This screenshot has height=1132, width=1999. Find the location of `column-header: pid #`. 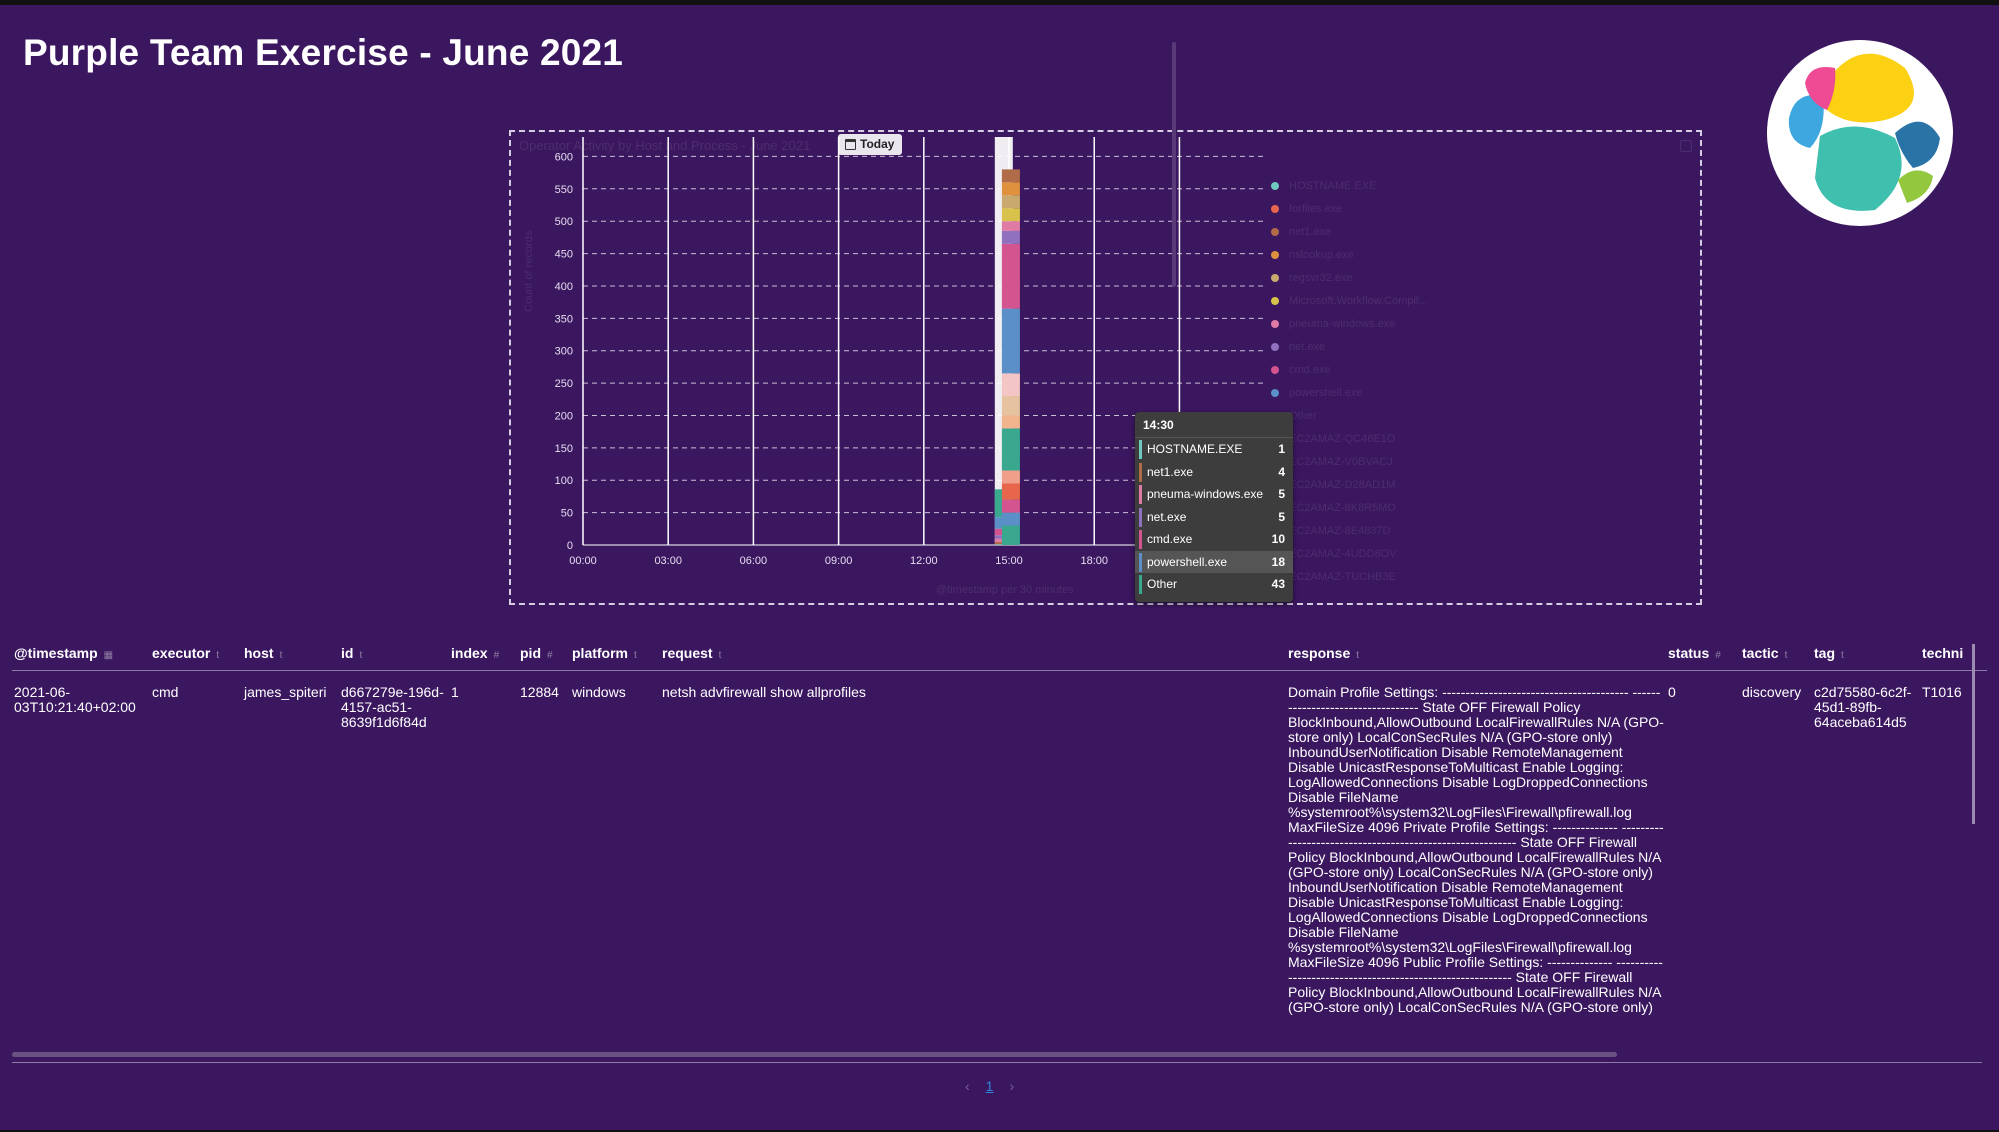

column-header: pid # is located at coordinates (544, 655).